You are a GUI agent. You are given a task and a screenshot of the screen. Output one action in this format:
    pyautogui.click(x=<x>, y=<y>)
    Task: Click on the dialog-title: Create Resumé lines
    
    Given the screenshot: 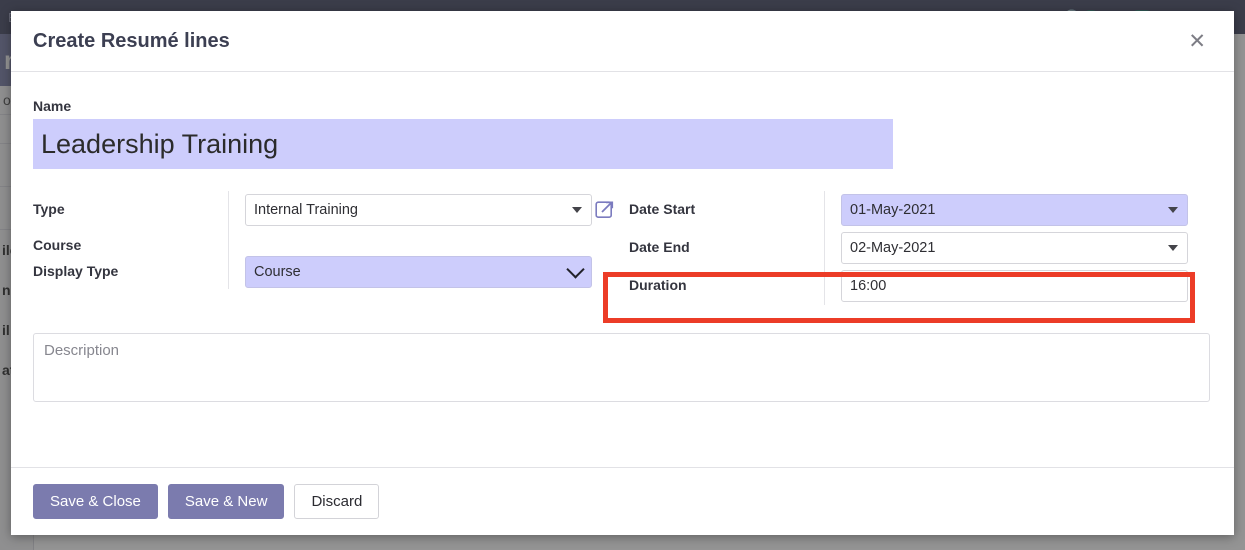 What is the action you would take?
    pyautogui.click(x=131, y=40)
    